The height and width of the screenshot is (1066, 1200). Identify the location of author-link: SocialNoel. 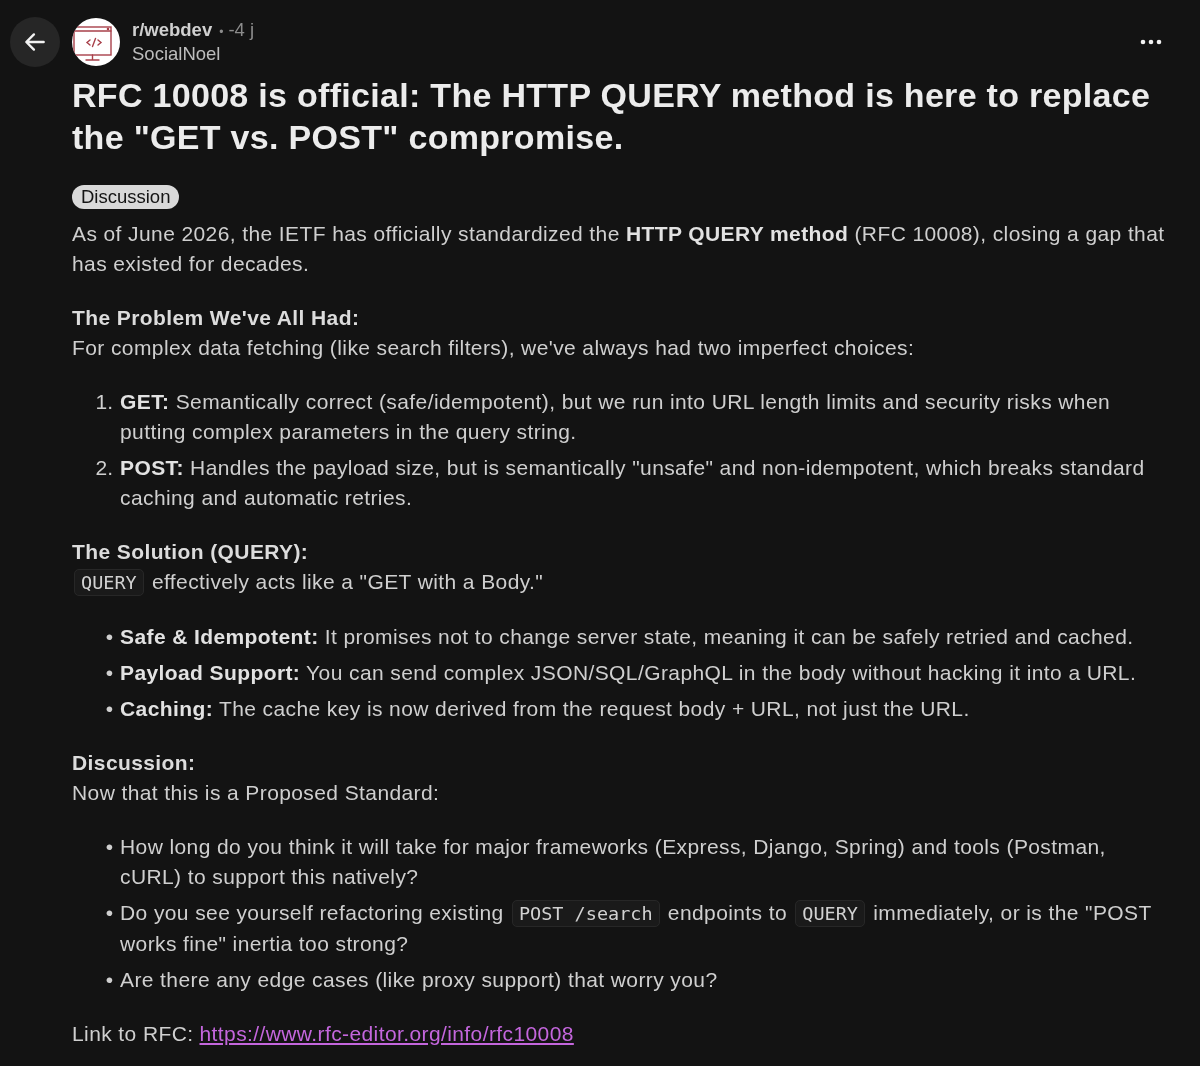
(636, 54).